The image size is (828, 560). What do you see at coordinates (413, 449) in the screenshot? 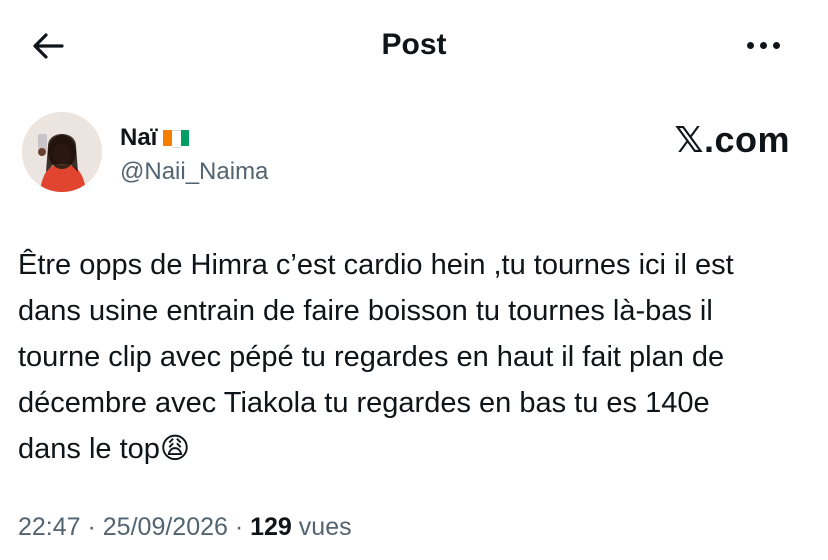
I see `tweet-line: dans le top😩` at bounding box center [413, 449].